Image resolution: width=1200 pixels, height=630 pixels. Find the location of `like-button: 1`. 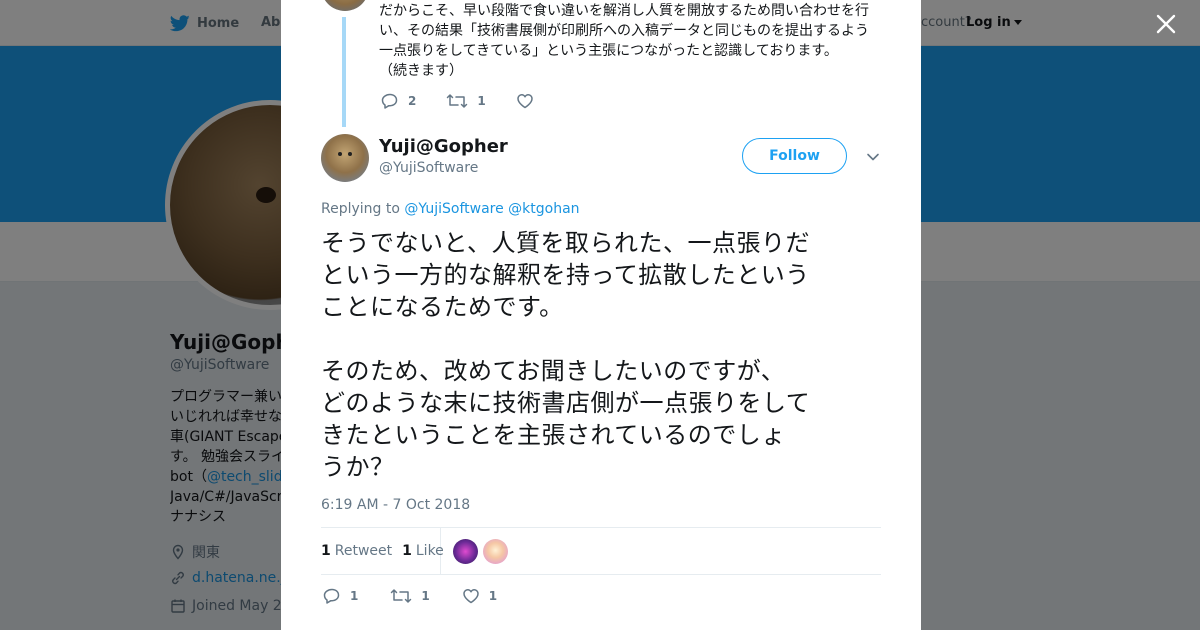

like-button: 1 is located at coordinates (479, 596).